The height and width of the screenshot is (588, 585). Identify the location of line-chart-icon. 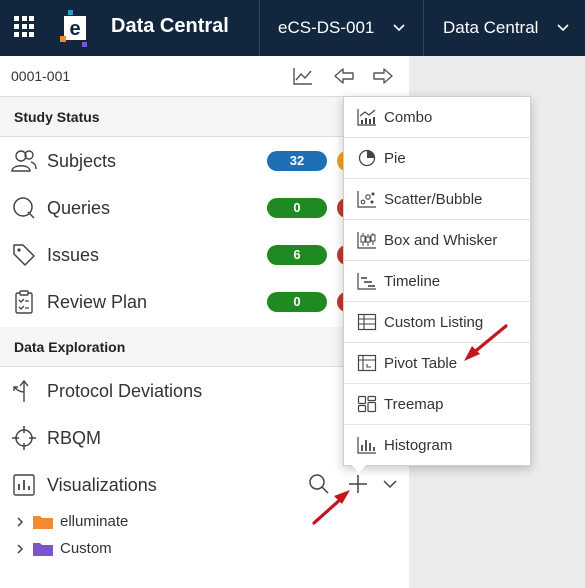
(303, 76).